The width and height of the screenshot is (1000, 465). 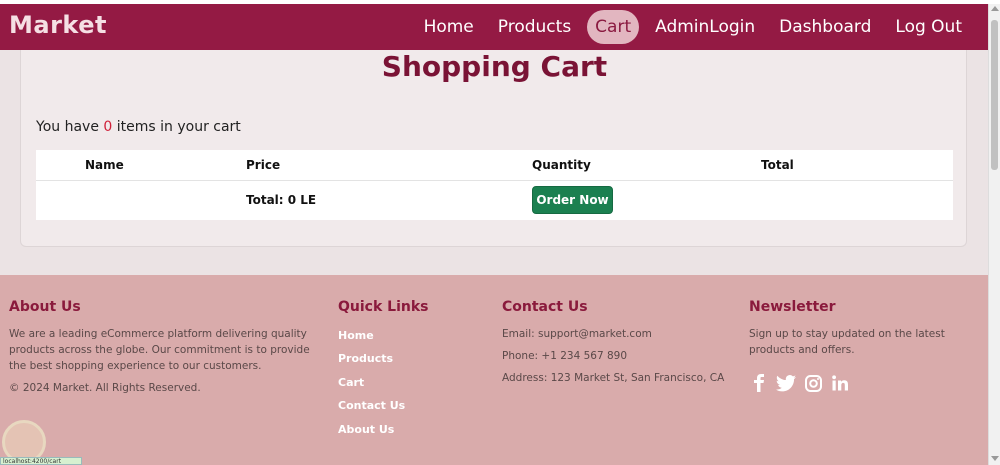 What do you see at coordinates (365, 358) in the screenshot?
I see `footer-link-products: Products` at bounding box center [365, 358].